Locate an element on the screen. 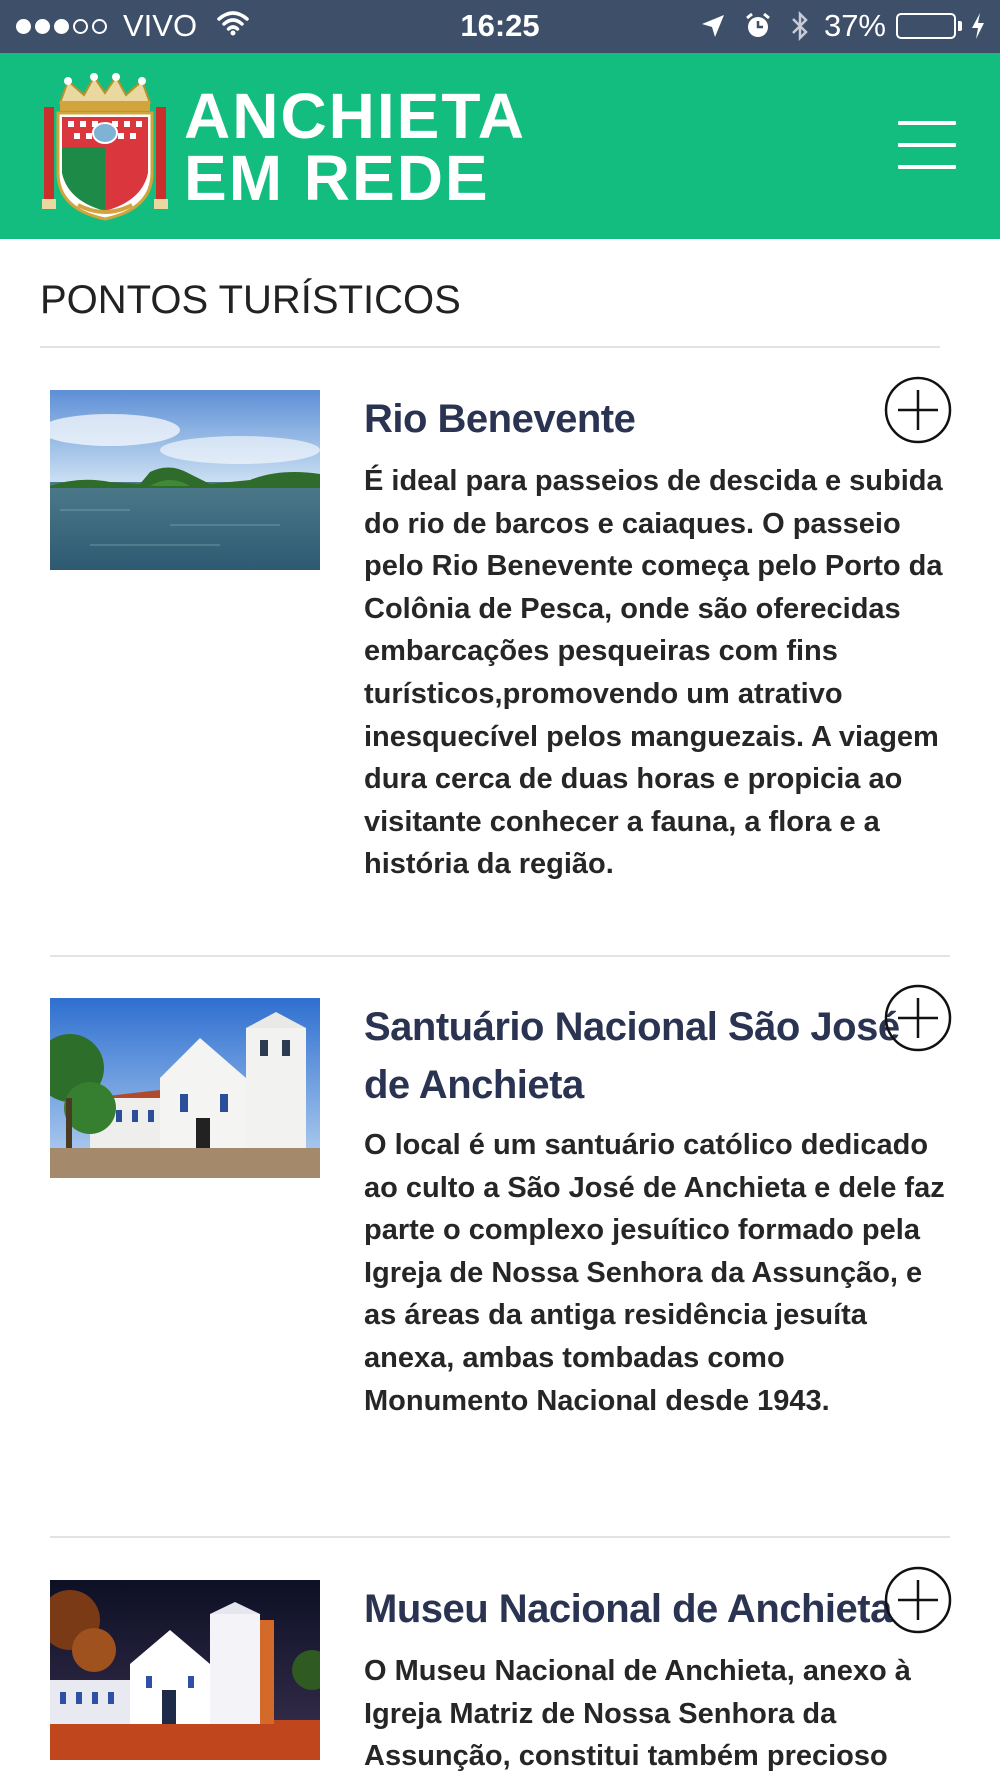  church-day-photo is located at coordinates (185, 1088).